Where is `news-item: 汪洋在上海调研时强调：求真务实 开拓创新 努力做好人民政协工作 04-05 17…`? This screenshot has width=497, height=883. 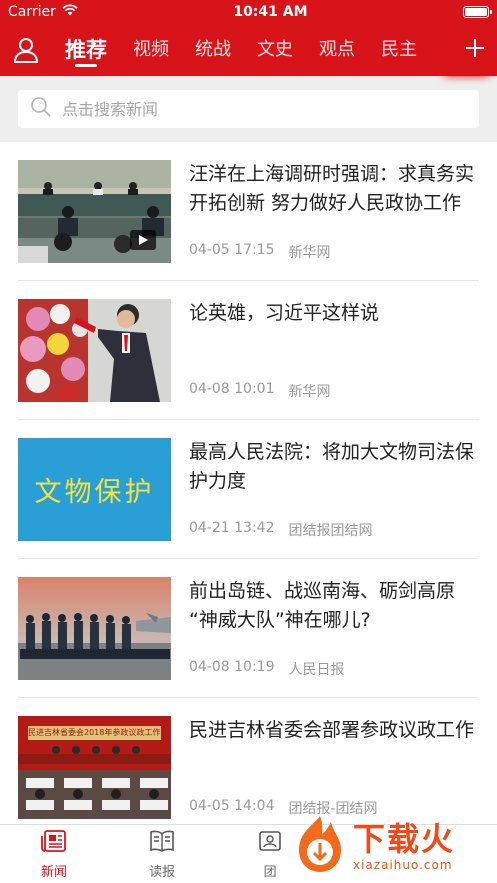 news-item: 汪洋在上海调研时强调：求真务实 开拓创新 努力做好人民政协工作 04-05 17… is located at coordinates (248, 211).